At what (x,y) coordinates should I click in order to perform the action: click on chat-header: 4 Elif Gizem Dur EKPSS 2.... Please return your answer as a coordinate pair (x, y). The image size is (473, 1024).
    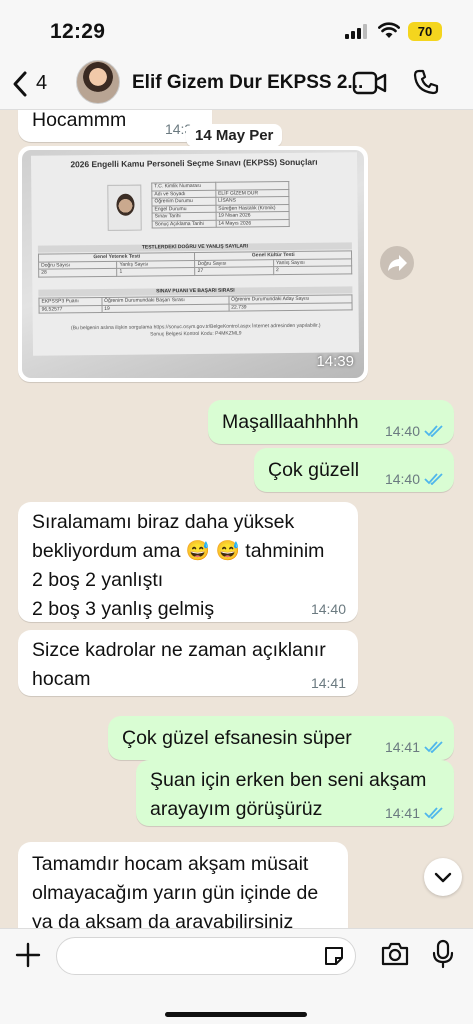
    Looking at the image, I should click on (236, 84).